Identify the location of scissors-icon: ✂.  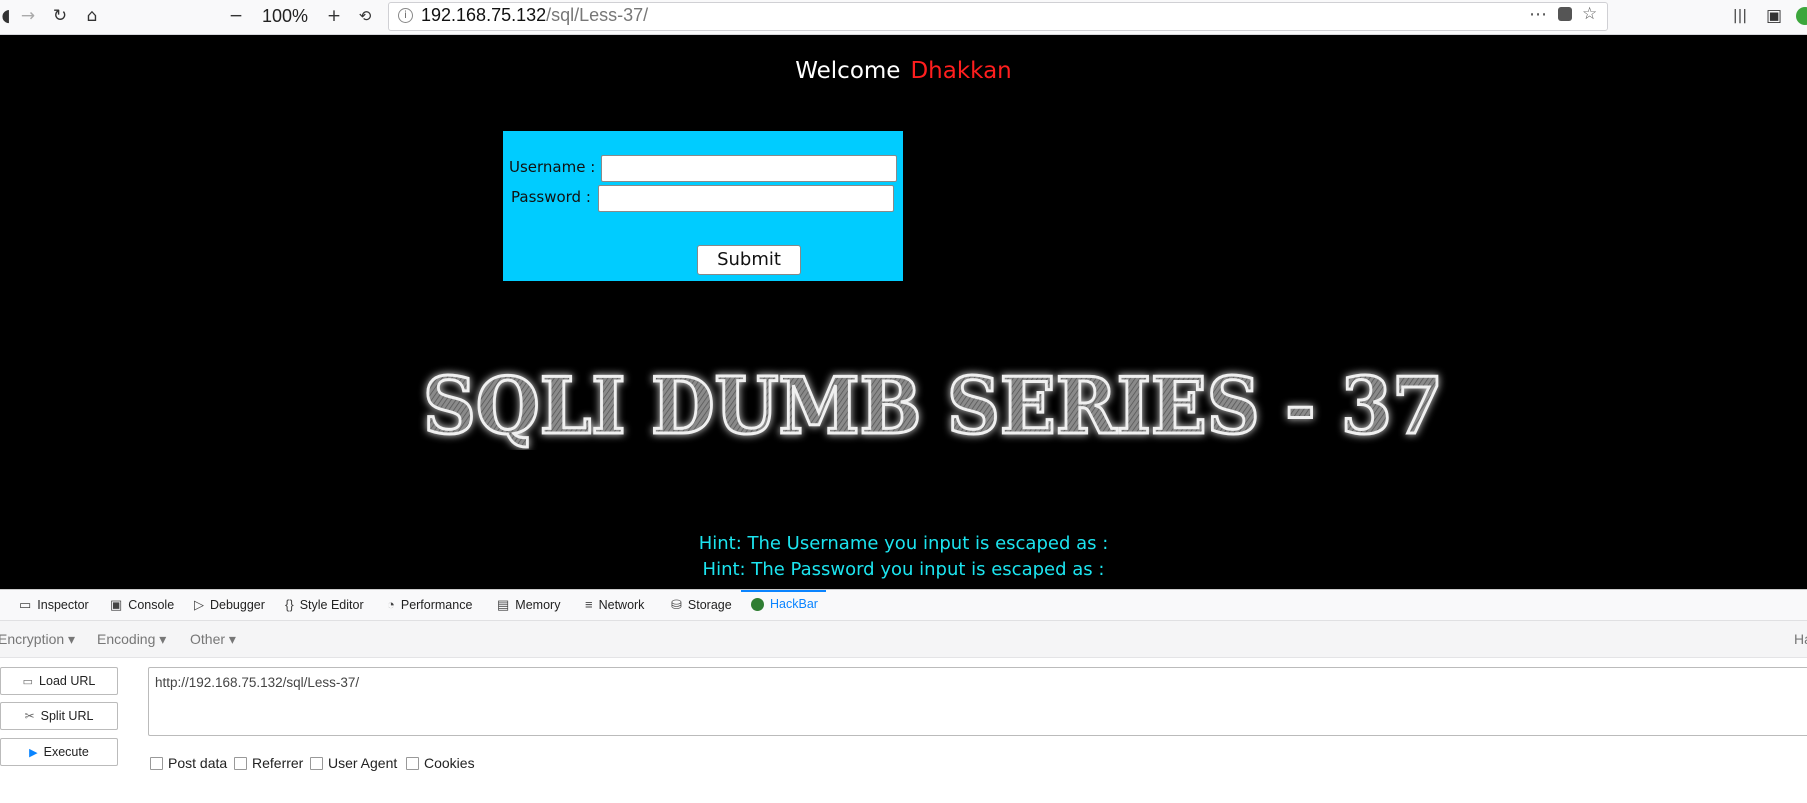
(29, 716).